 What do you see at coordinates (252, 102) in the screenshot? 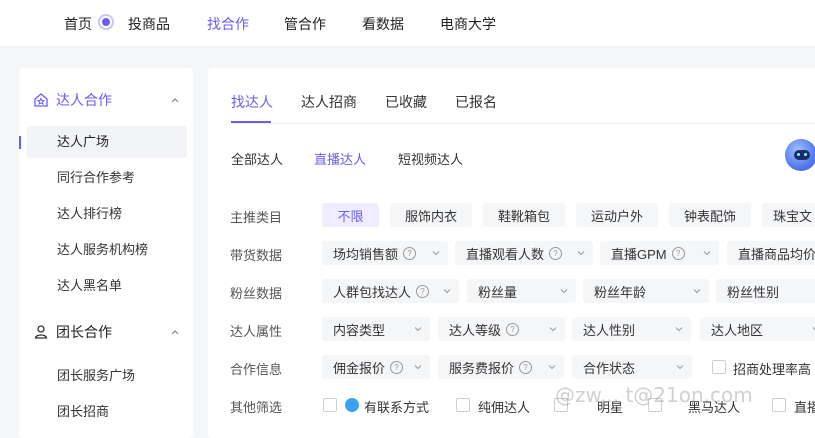
I see `tab-find-talent: 找达人` at bounding box center [252, 102].